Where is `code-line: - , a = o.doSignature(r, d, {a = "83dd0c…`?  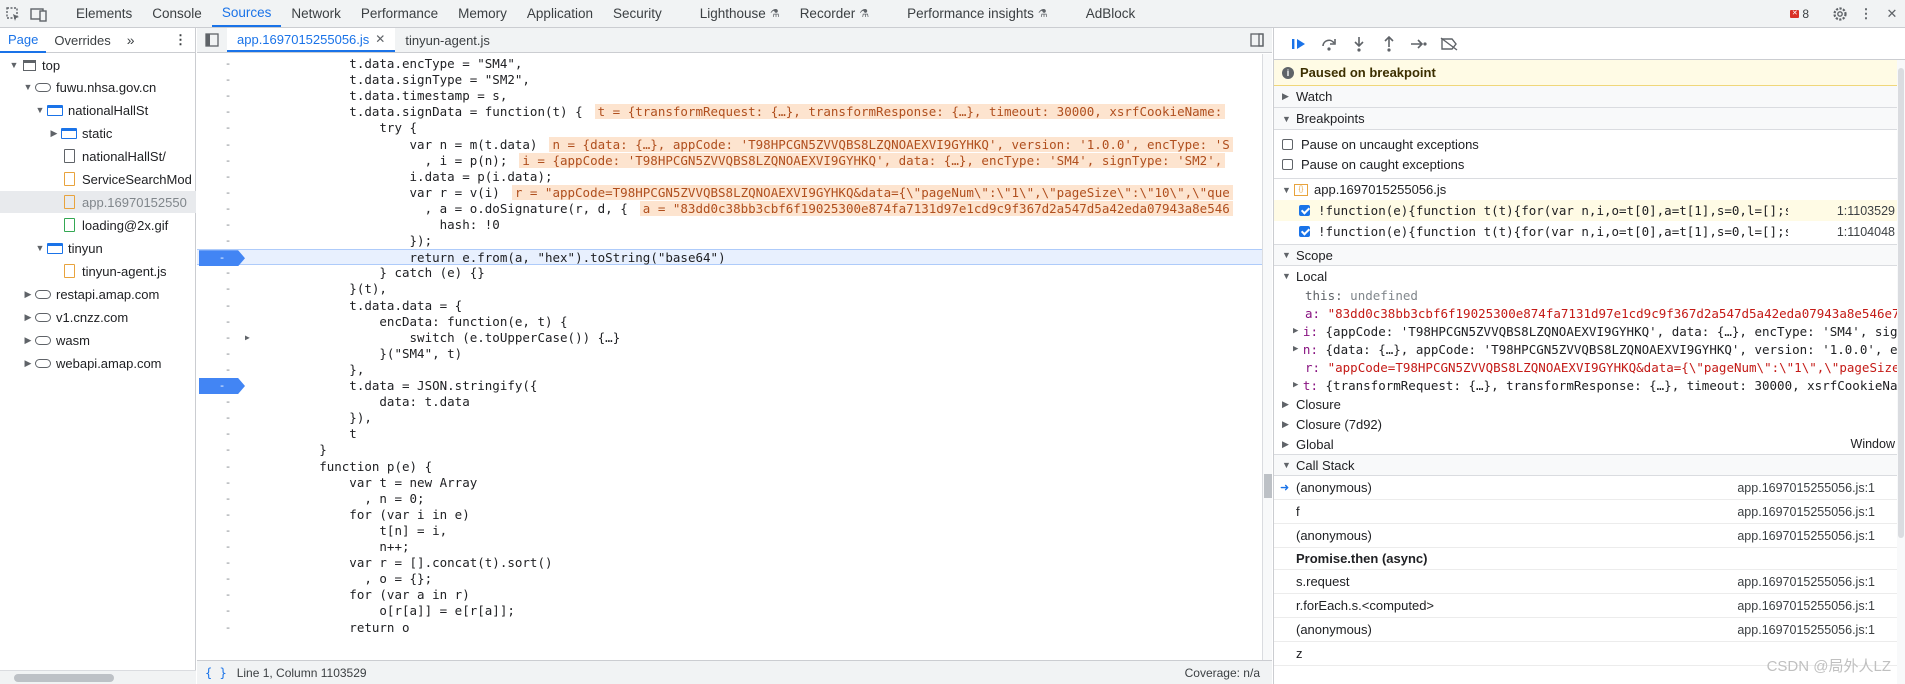 code-line: - , a = o.doSignature(r, d, {a = "83dd0c… is located at coordinates (729, 208).